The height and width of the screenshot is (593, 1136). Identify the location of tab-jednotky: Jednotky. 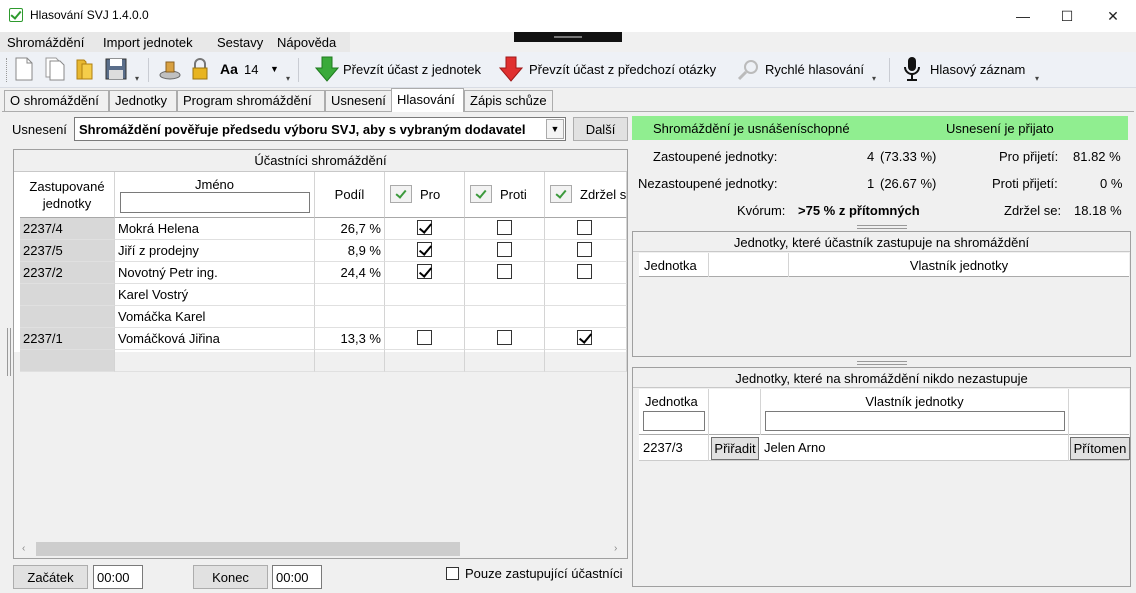
(143, 100).